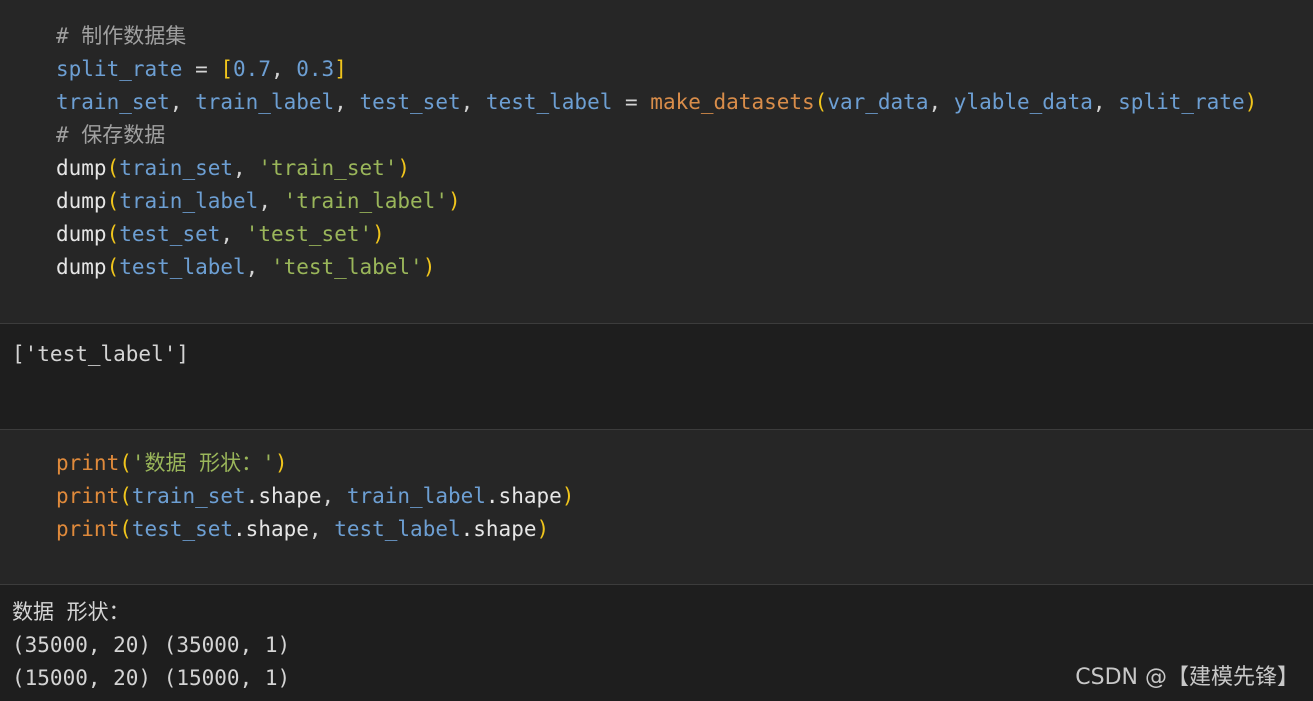 The width and height of the screenshot is (1313, 701). Describe the element at coordinates (71, 612) in the screenshot. I see `output-line: 数据 形状：` at that location.